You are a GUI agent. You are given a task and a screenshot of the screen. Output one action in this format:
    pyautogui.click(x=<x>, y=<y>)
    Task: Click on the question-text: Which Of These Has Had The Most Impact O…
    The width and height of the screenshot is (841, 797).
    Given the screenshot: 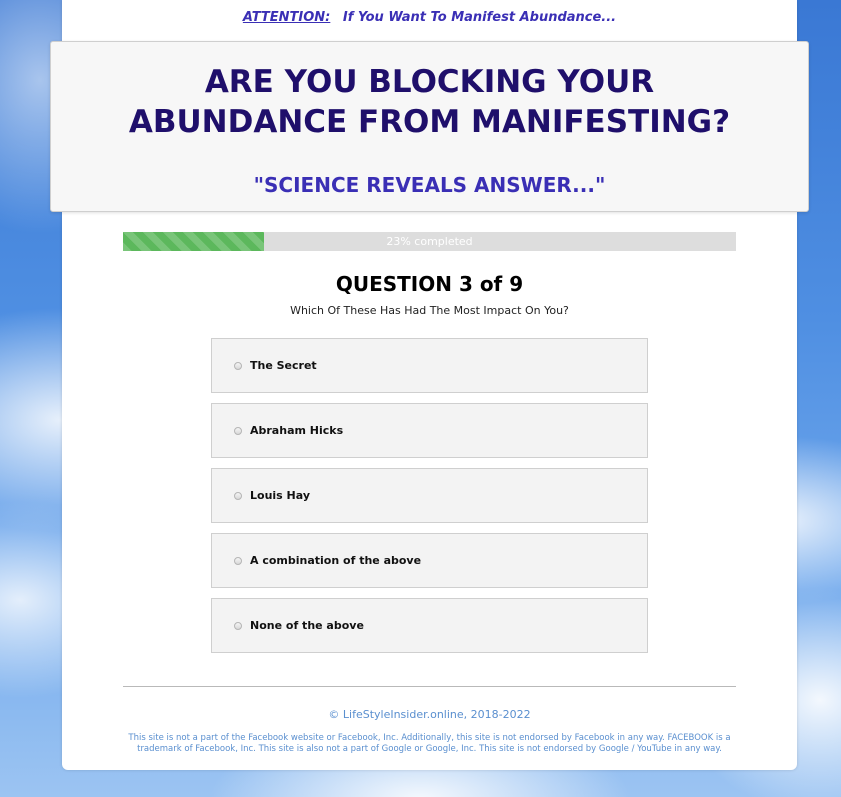 What is the action you would take?
    pyautogui.click(x=429, y=310)
    